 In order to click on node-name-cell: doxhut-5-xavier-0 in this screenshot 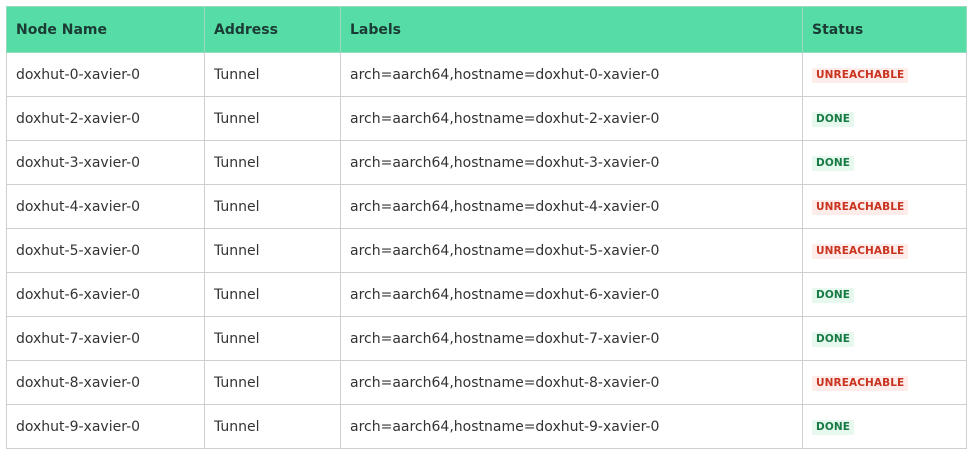, I will do `click(105, 250)`.